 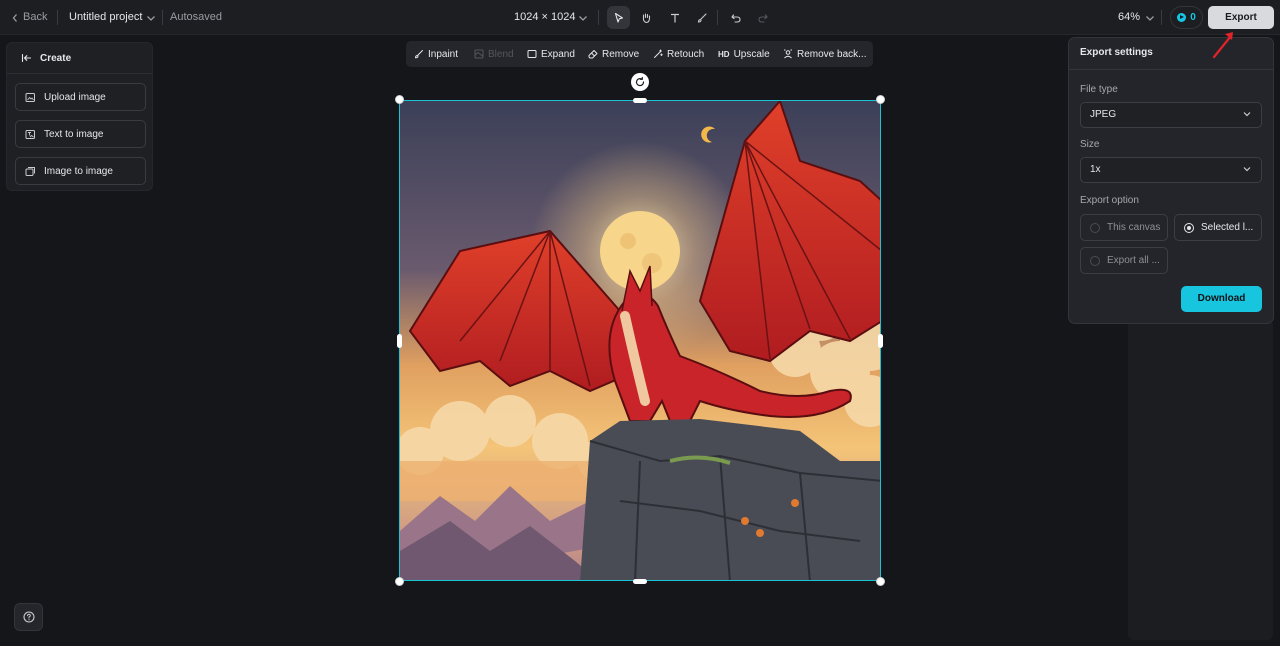 I want to click on project-menu-button, so click(x=150, y=18).